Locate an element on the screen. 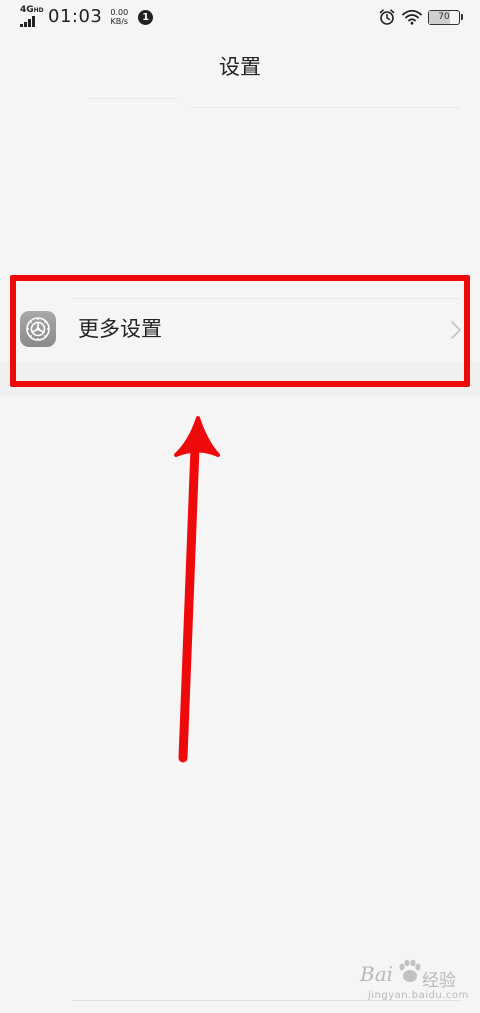  watermark-brand-cn: 经验 is located at coordinates (439, 981).